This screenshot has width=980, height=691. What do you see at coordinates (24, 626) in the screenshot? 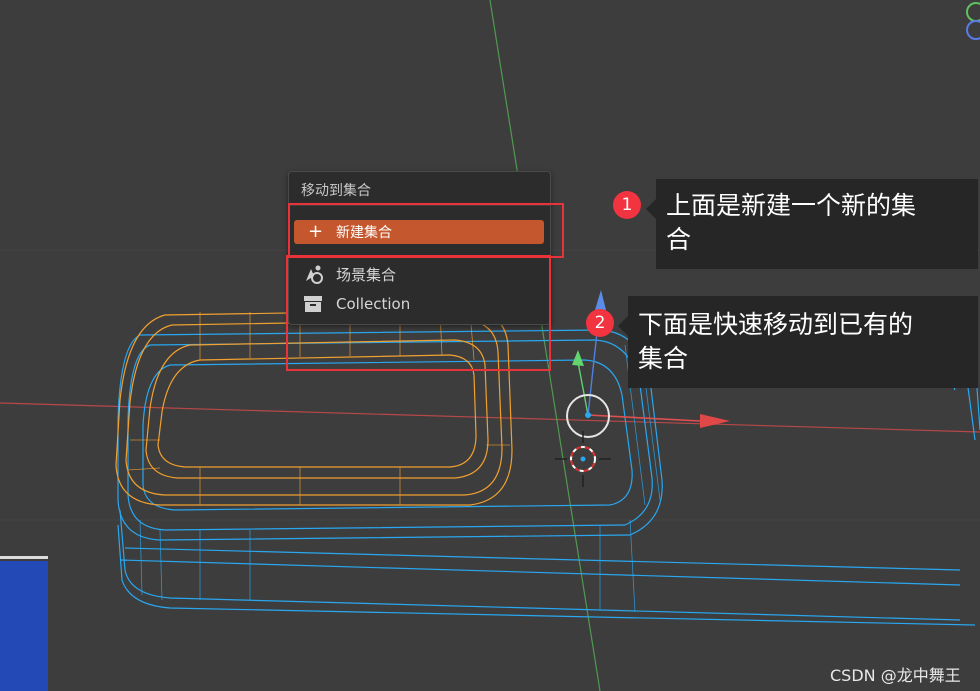
I see `side-panel-fragment` at bounding box center [24, 626].